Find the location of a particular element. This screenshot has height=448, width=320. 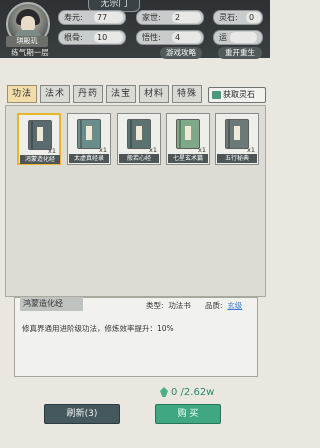

refresh-button: 刷新(3) is located at coordinates (82, 414).